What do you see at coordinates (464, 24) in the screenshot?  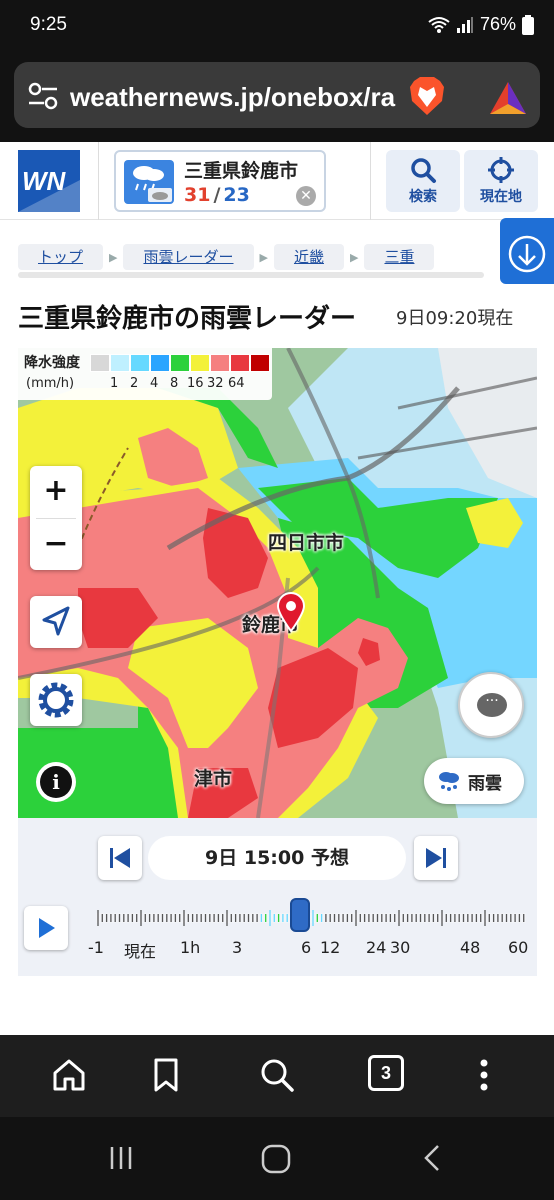 I see `signal-icon` at bounding box center [464, 24].